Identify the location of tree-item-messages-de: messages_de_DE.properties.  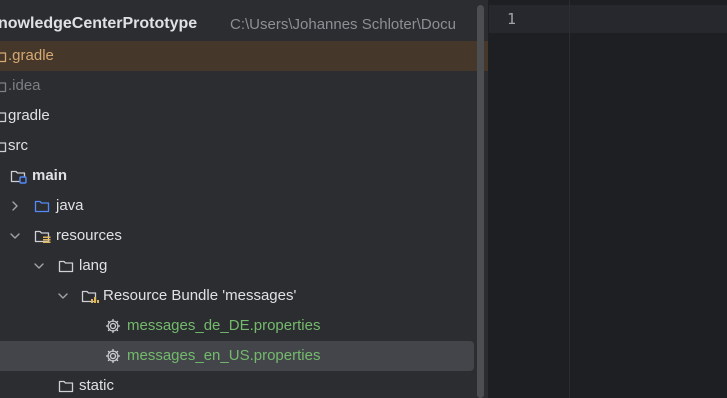
(238, 326).